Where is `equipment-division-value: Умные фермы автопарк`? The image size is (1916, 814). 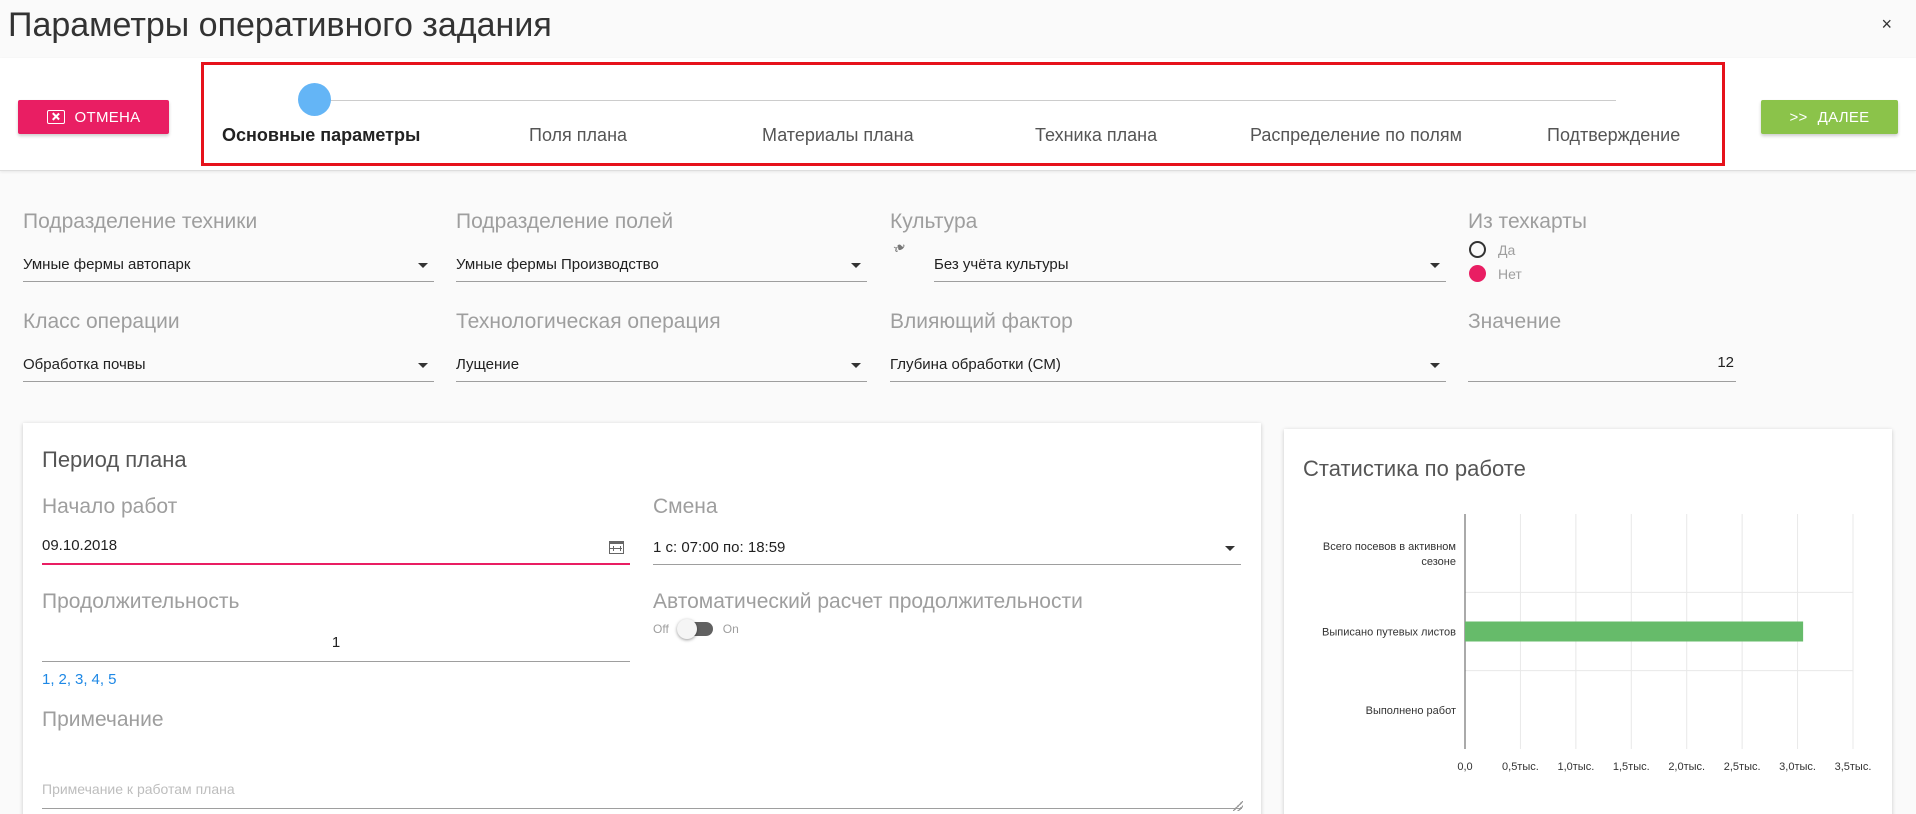 equipment-division-value: Умные фермы автопарк is located at coordinates (107, 264).